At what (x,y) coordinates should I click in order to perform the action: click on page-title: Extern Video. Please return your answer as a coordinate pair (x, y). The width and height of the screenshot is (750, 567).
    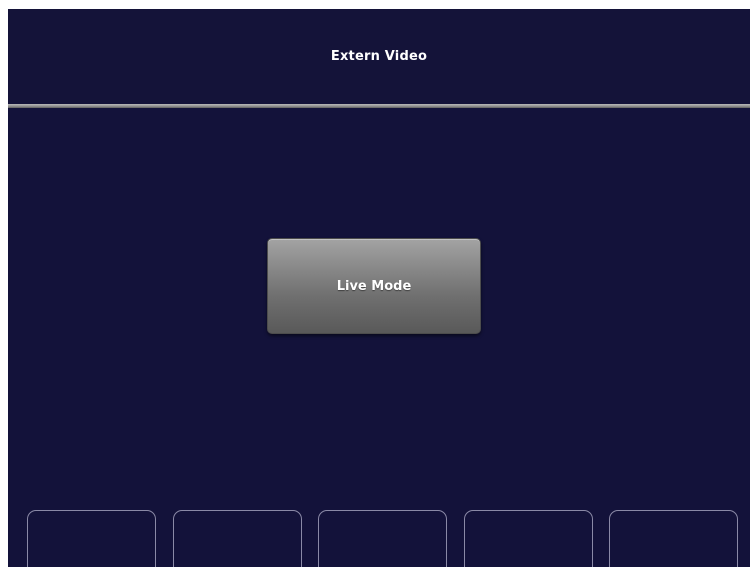
    Looking at the image, I should click on (379, 56).